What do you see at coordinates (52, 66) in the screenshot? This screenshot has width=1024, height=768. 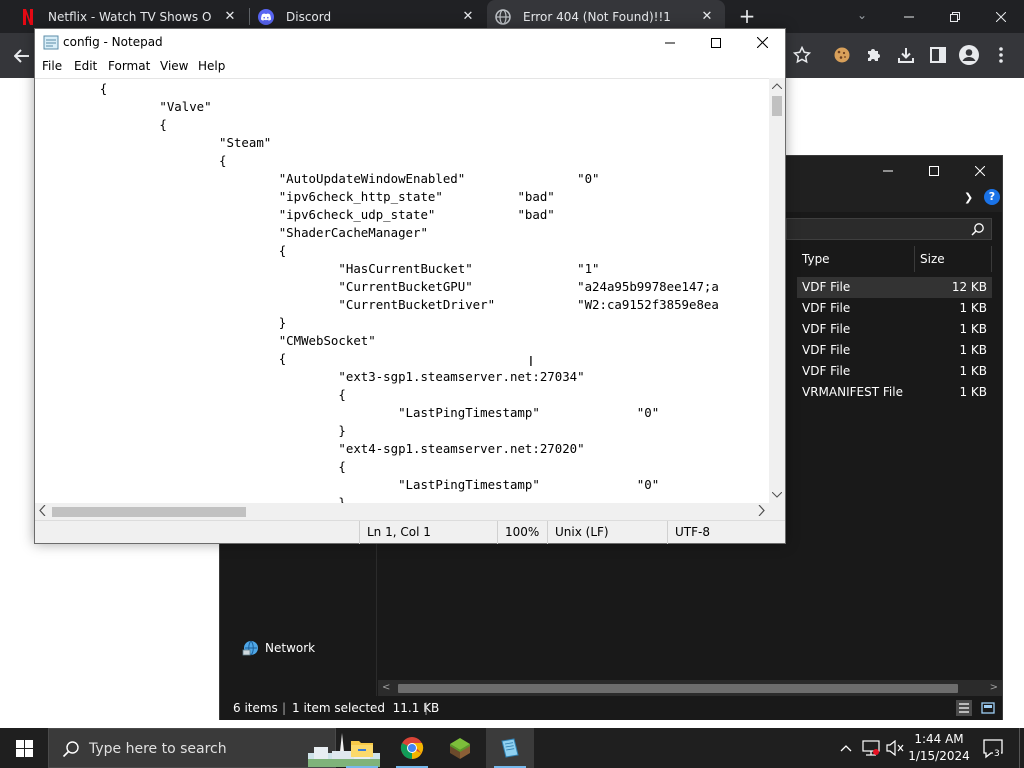 I see `menu-file: File` at bounding box center [52, 66].